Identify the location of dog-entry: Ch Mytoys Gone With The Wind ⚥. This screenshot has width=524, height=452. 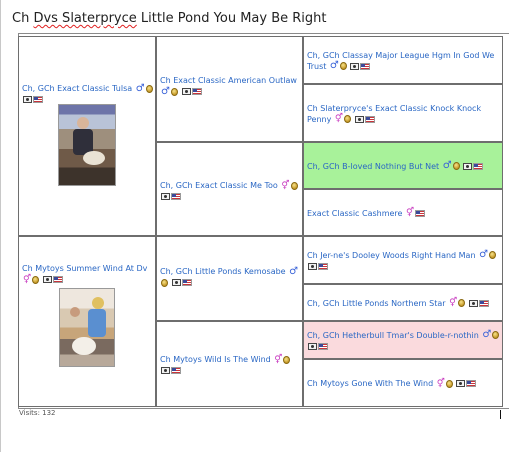
(392, 383).